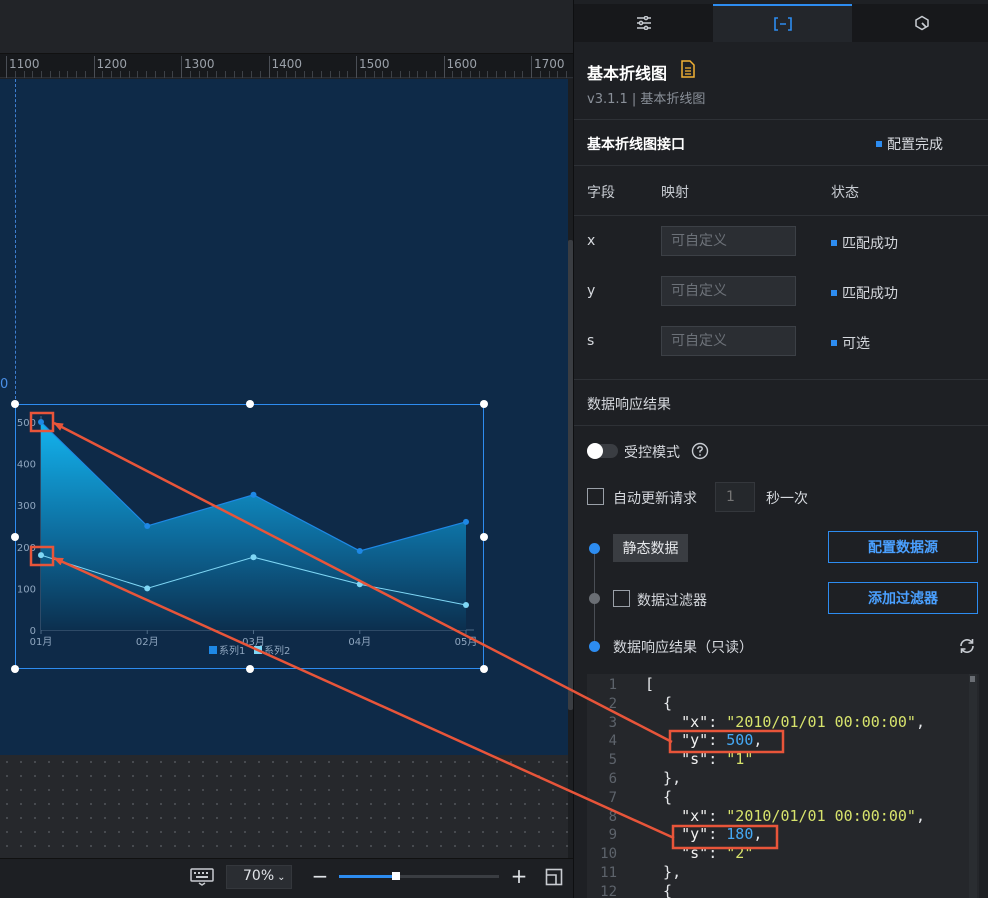  What do you see at coordinates (909, 144) in the screenshot?
I see `api-status: 配置完成` at bounding box center [909, 144].